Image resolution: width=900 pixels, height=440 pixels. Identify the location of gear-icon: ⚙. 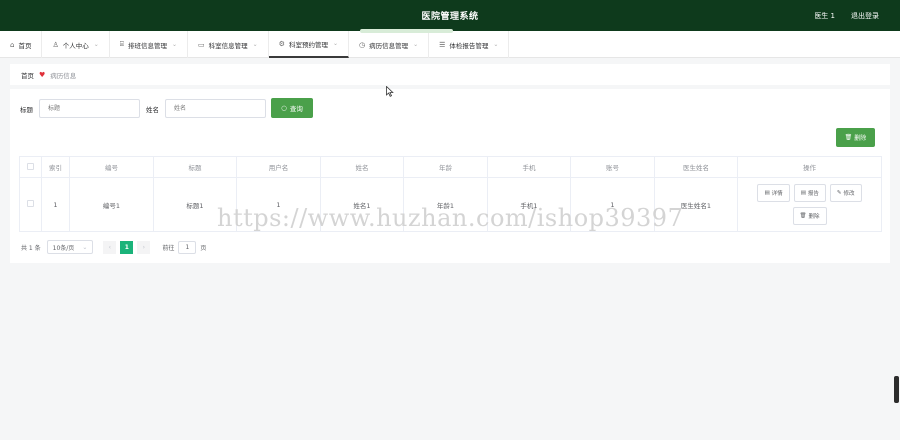
(281, 43).